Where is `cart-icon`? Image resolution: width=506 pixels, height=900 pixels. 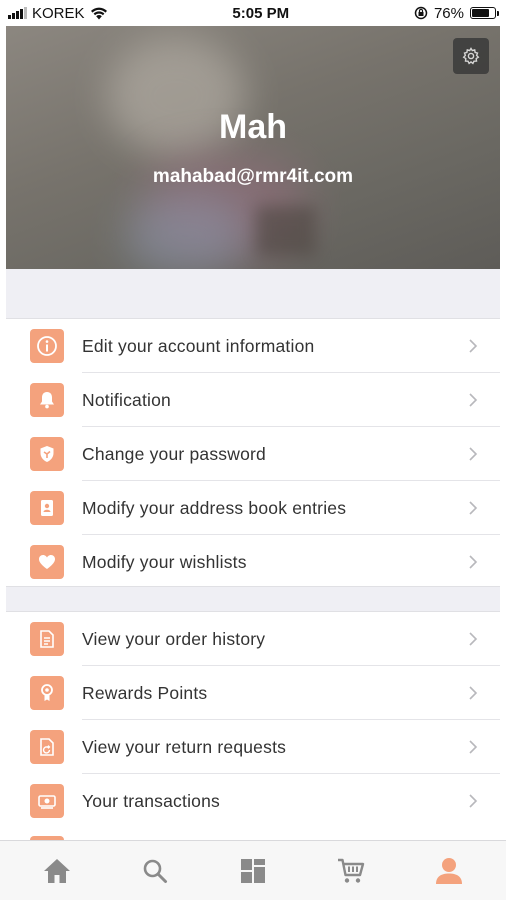 cart-icon is located at coordinates (351, 870).